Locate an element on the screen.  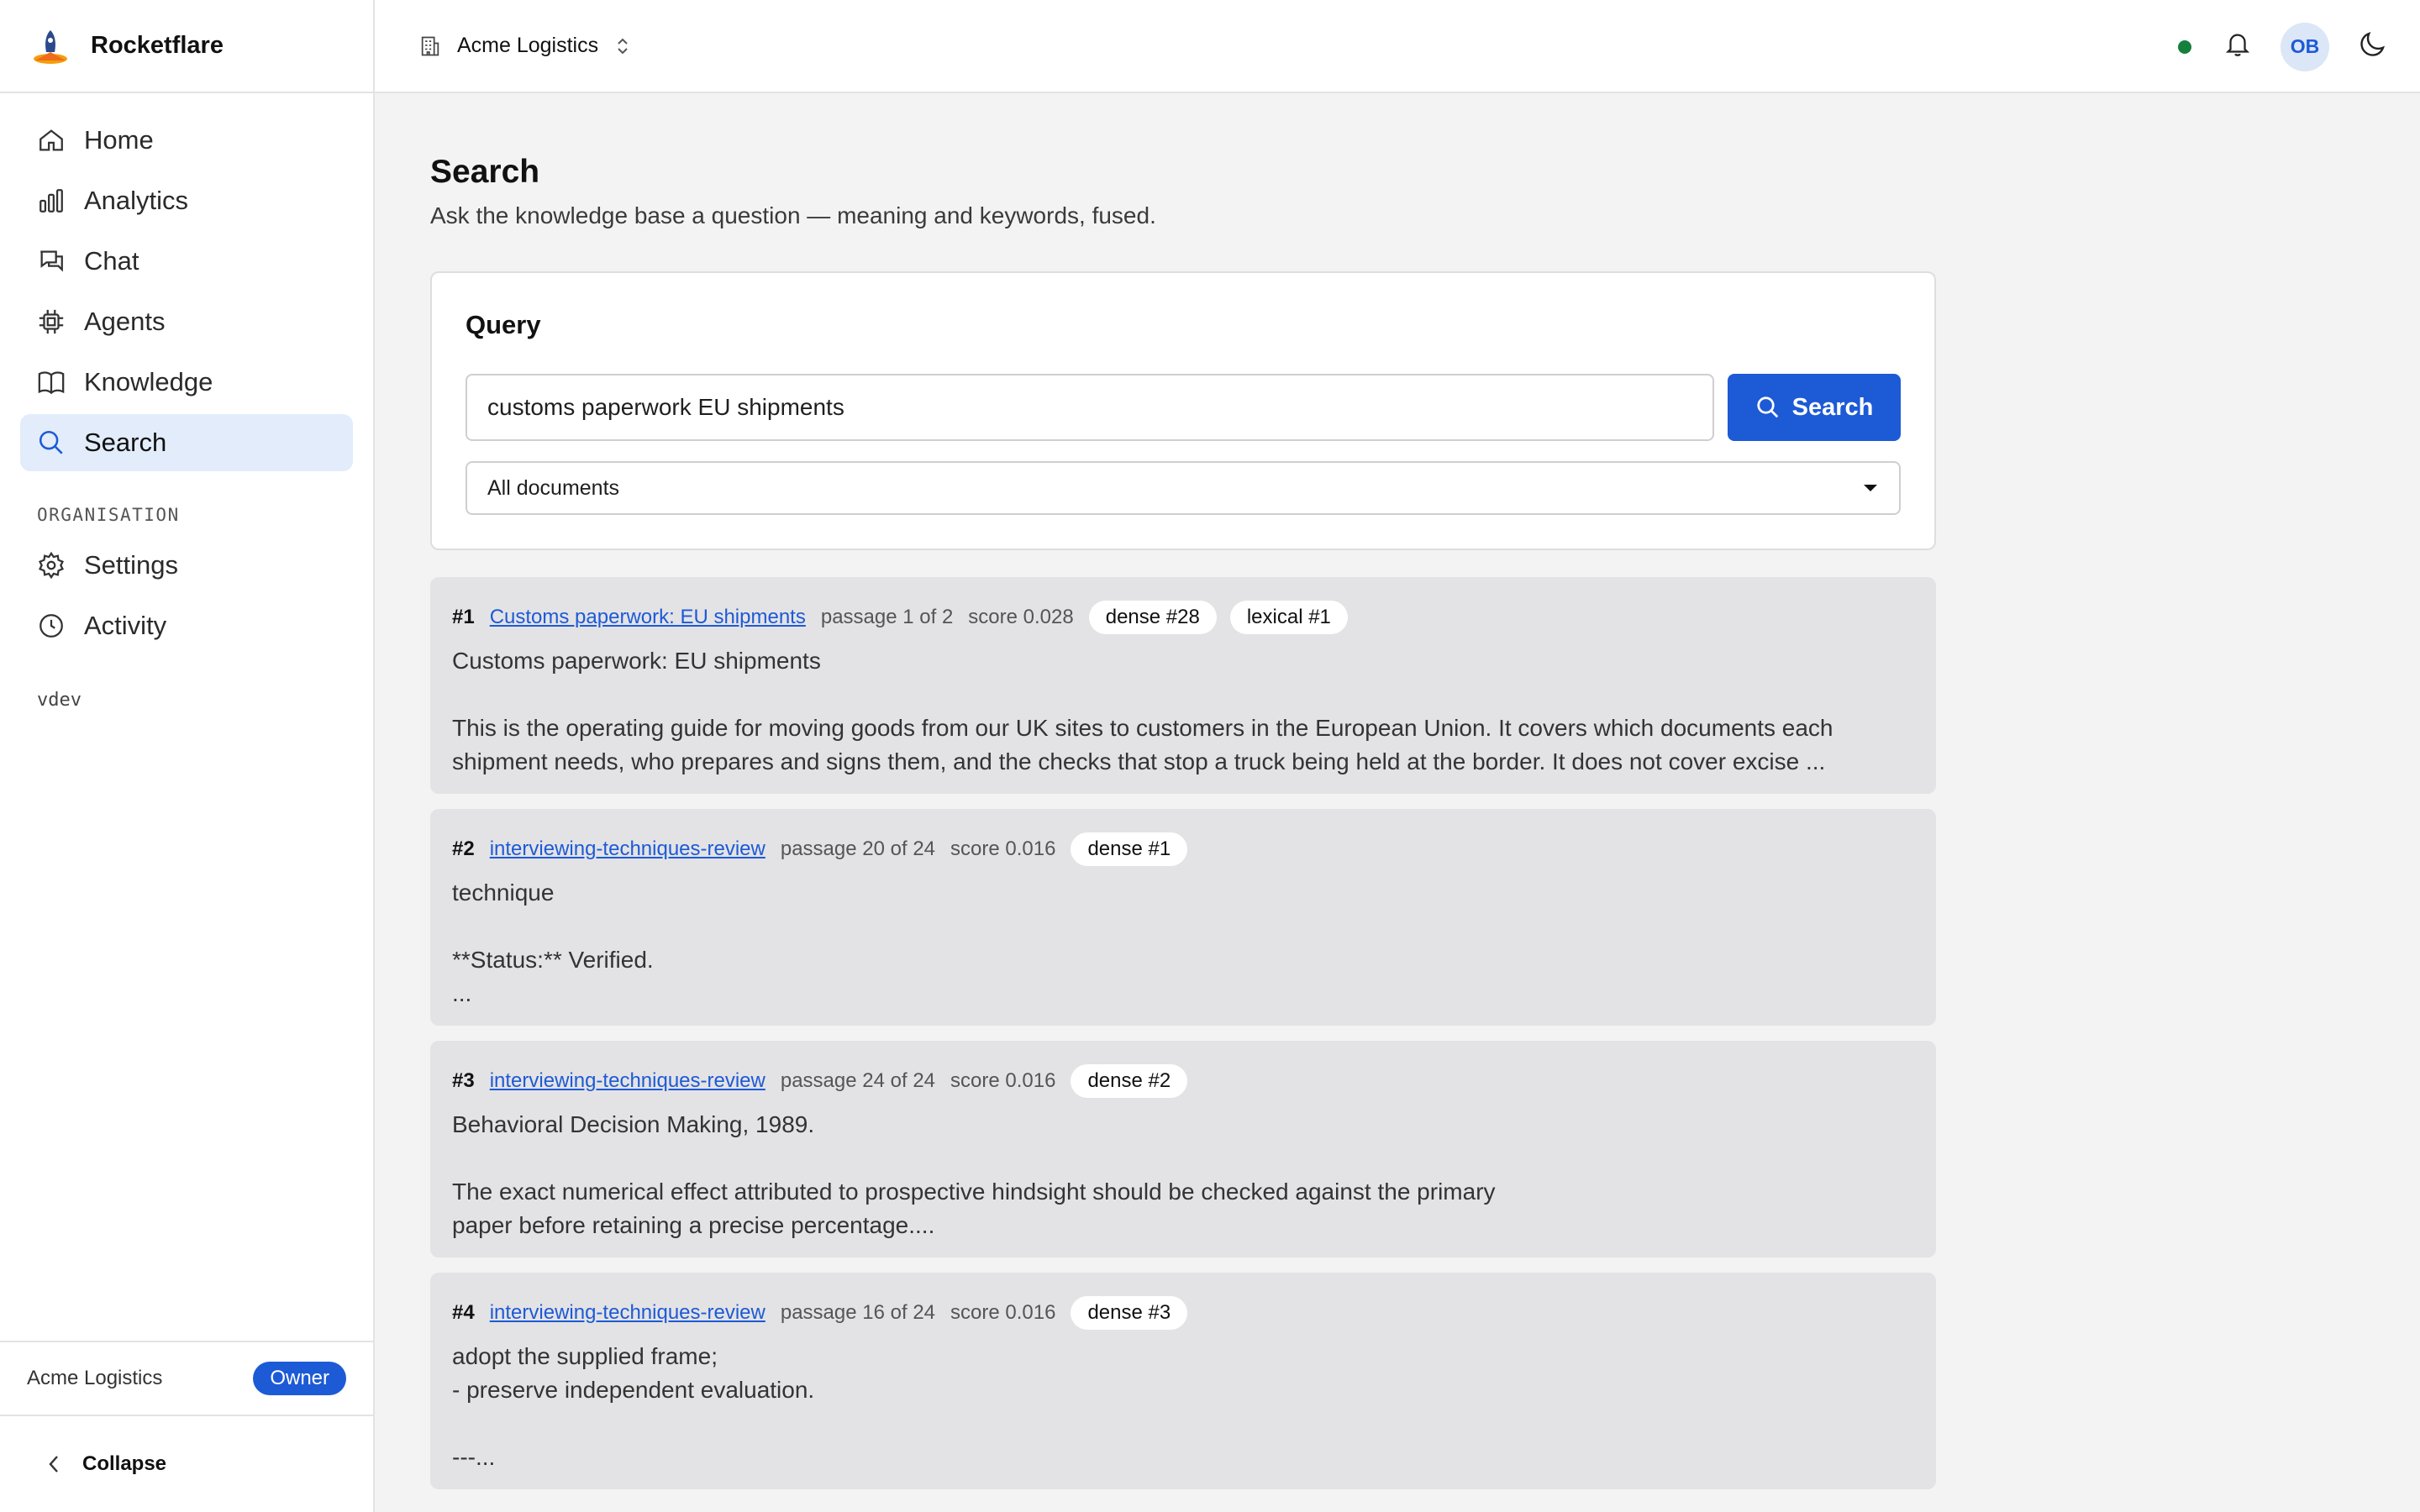
notifications-bell-icon is located at coordinates (2237, 46).